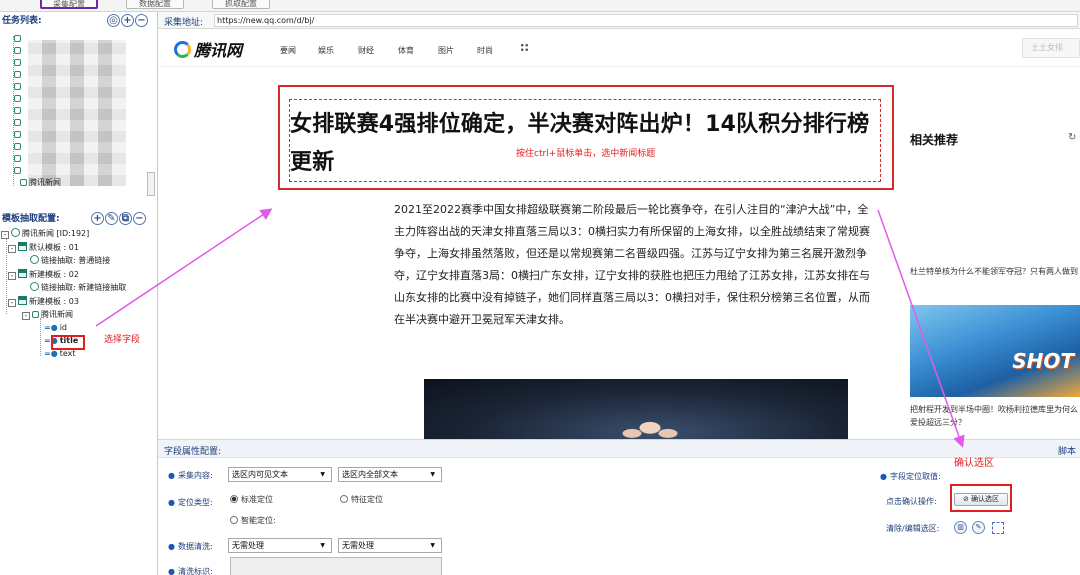  What do you see at coordinates (485, 50) in the screenshot?
I see `nav-item: 时尚` at bounding box center [485, 50].